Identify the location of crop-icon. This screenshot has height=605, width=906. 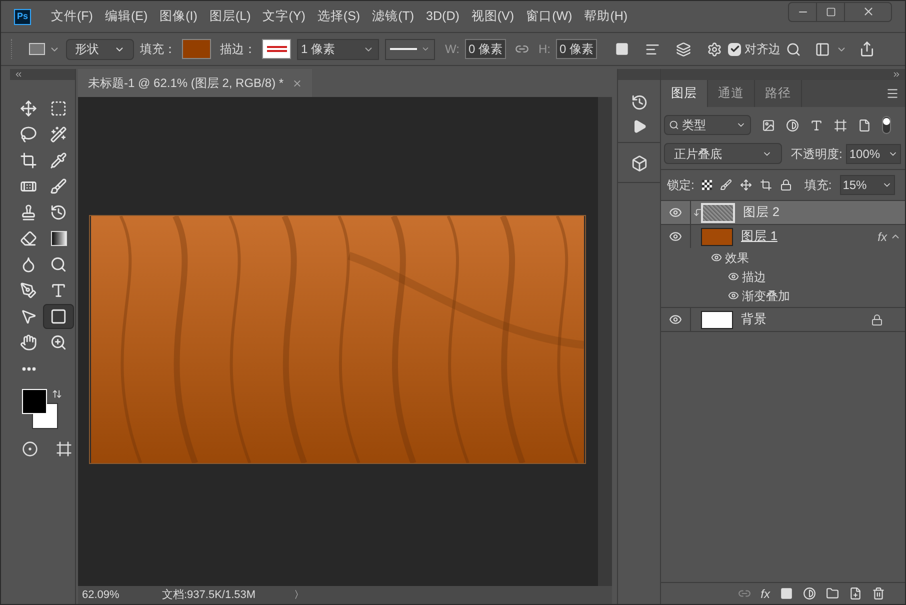
(28, 160).